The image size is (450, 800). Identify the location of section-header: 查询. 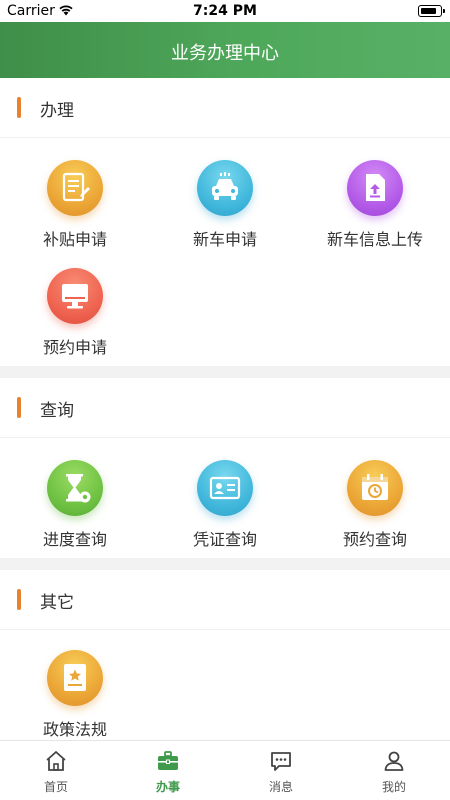
(225, 408).